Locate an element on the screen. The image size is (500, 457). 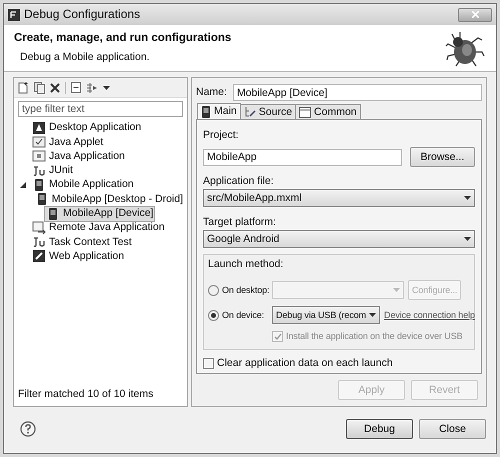
header-subtitle: Debug a Mobile application. is located at coordinates (85, 57).